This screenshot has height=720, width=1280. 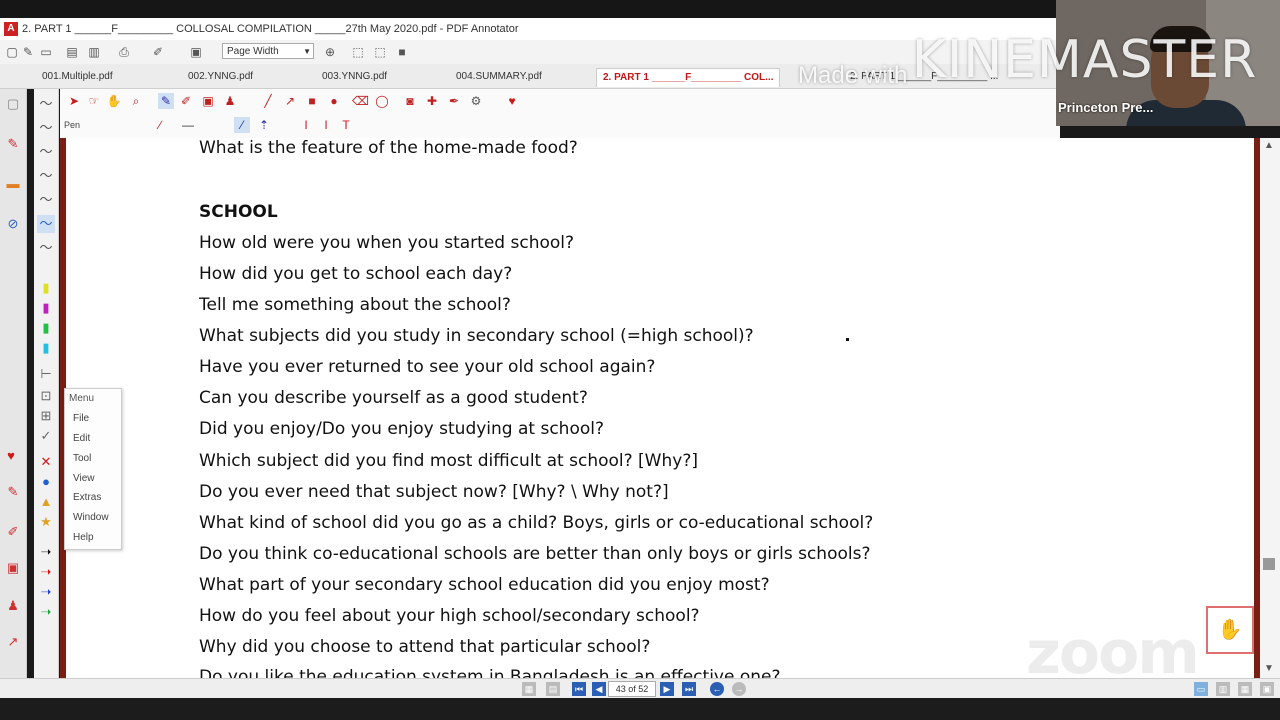 What do you see at coordinates (208, 101) in the screenshot?
I see `image-icon: ▣` at bounding box center [208, 101].